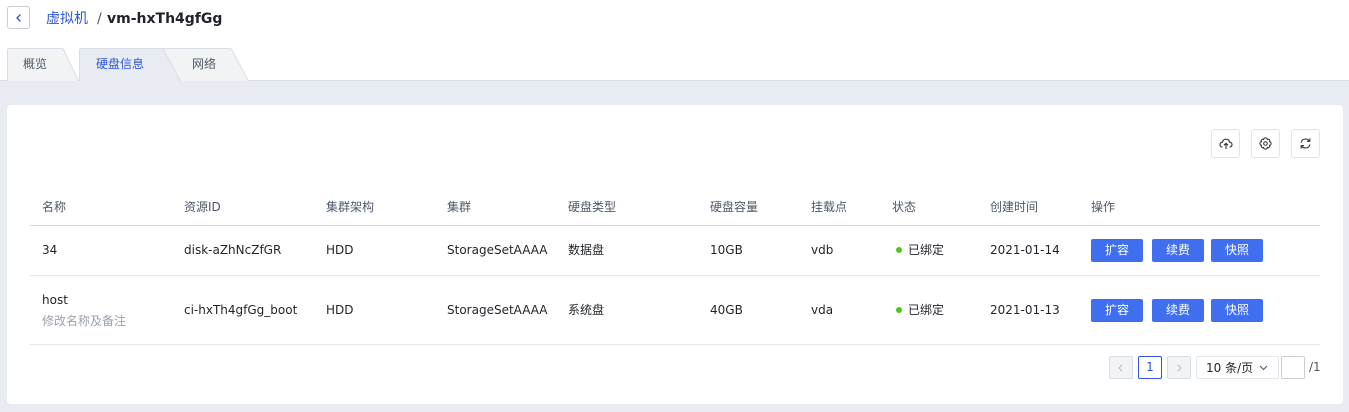 Image resolution: width=1349 pixels, height=412 pixels. Describe the element at coordinates (202, 207) in the screenshot. I see `column-header-resource-id: 资源ID` at that location.